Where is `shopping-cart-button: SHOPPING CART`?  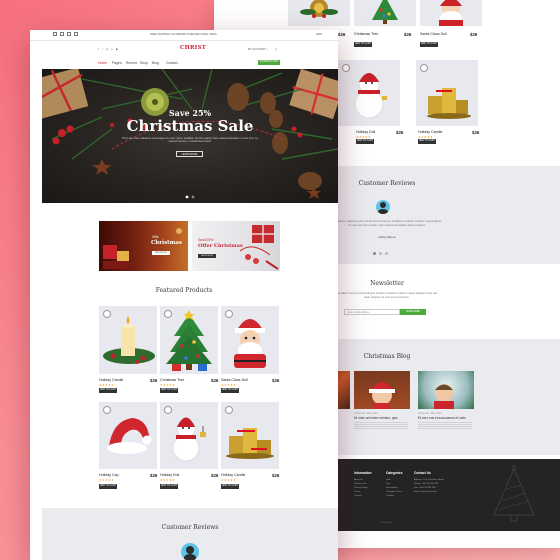 shopping-cart-button: SHOPPING CART is located at coordinates (269, 62).